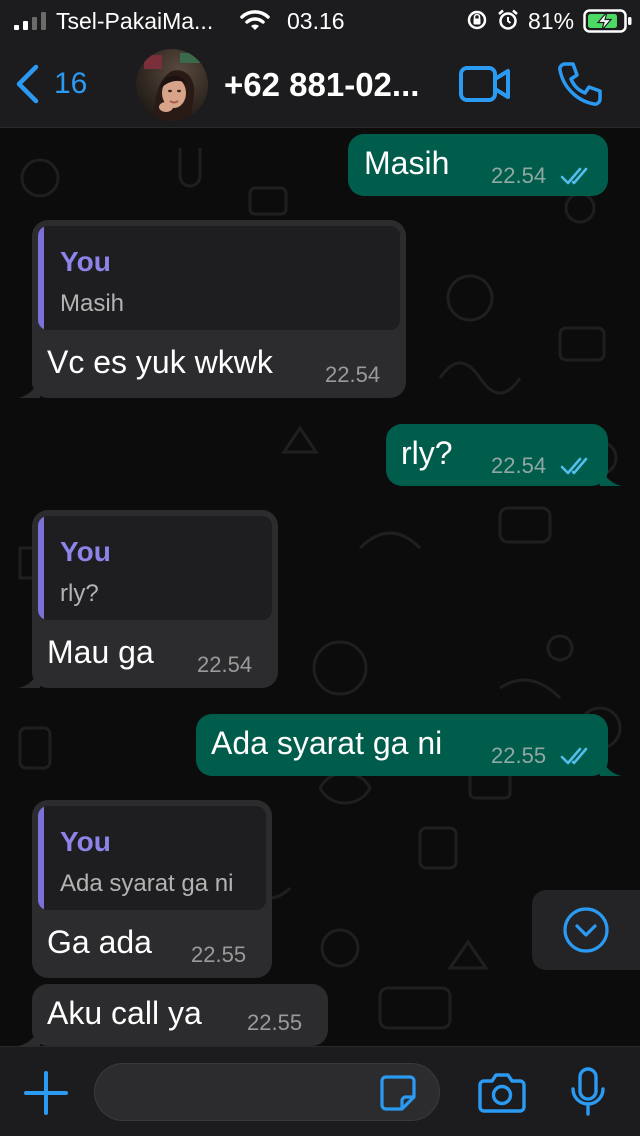  I want to click on chevron-down-circle-icon, so click(586, 930).